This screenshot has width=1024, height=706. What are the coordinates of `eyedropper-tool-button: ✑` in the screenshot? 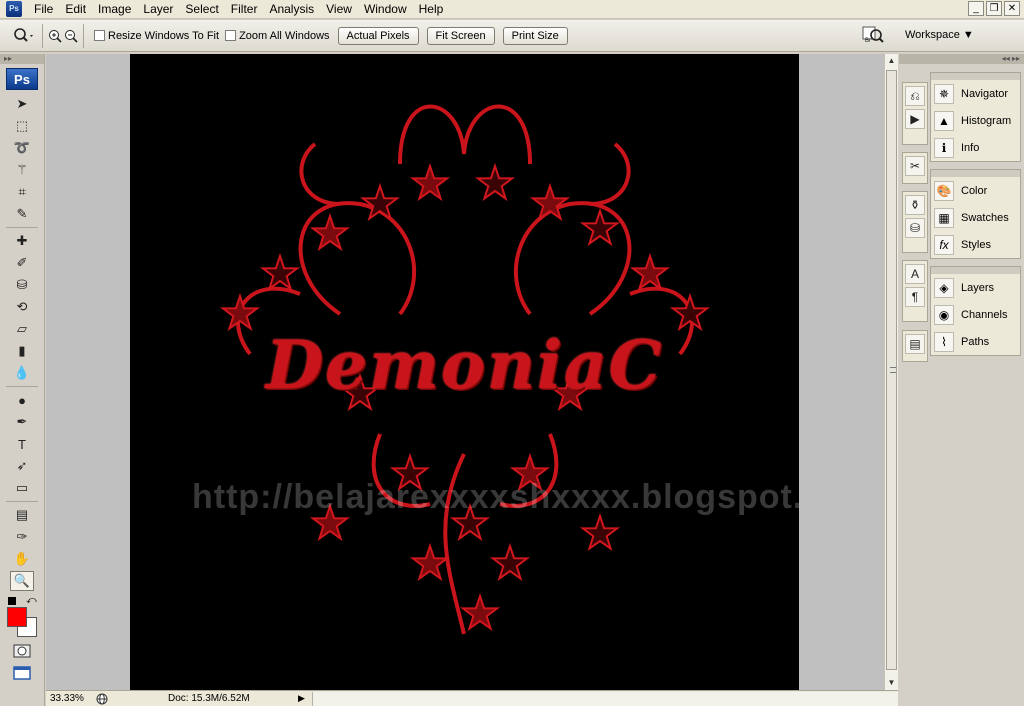 It's located at (22, 537).